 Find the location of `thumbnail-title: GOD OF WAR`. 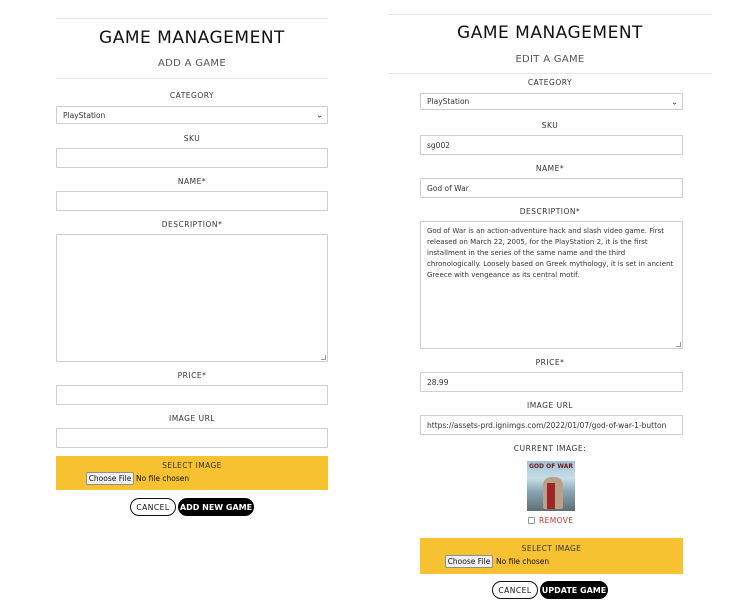

thumbnail-title: GOD OF WAR is located at coordinates (551, 466).